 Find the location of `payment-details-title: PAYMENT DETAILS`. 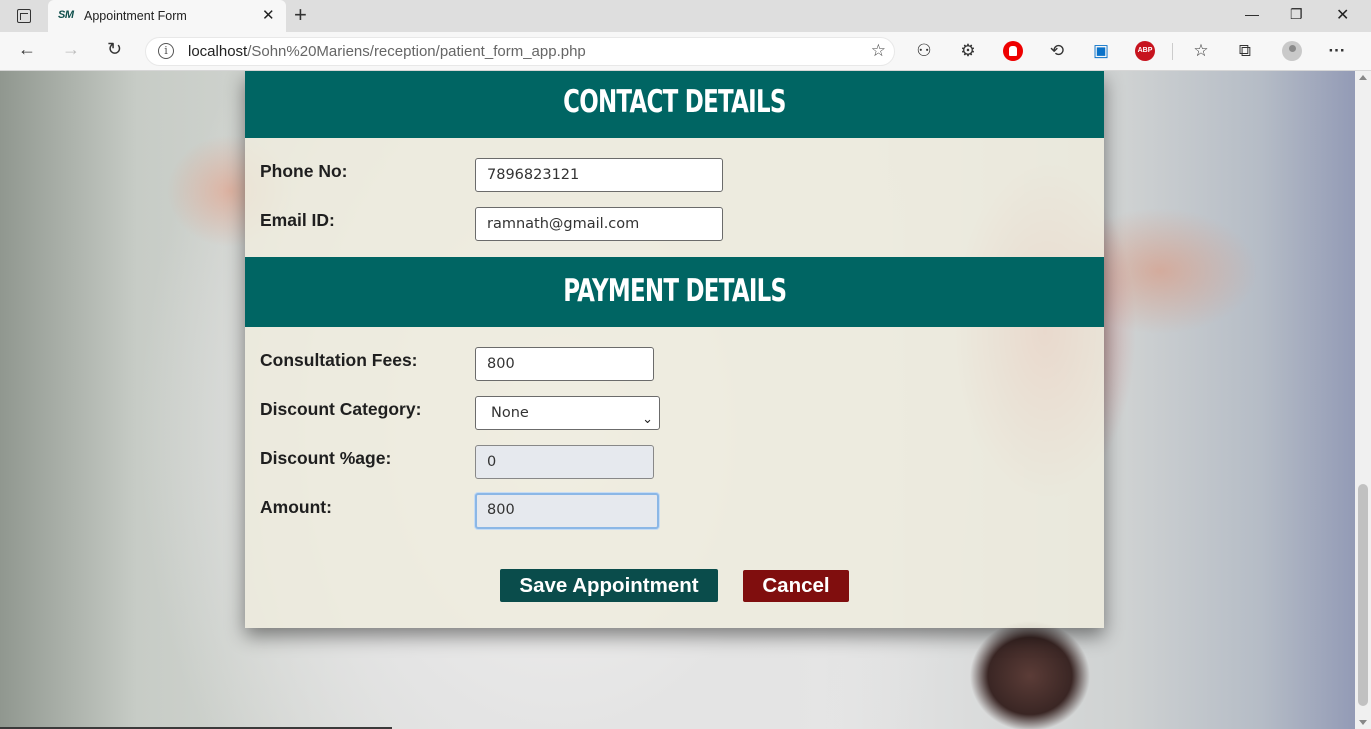

payment-details-title: PAYMENT DETAILS is located at coordinates (674, 291).